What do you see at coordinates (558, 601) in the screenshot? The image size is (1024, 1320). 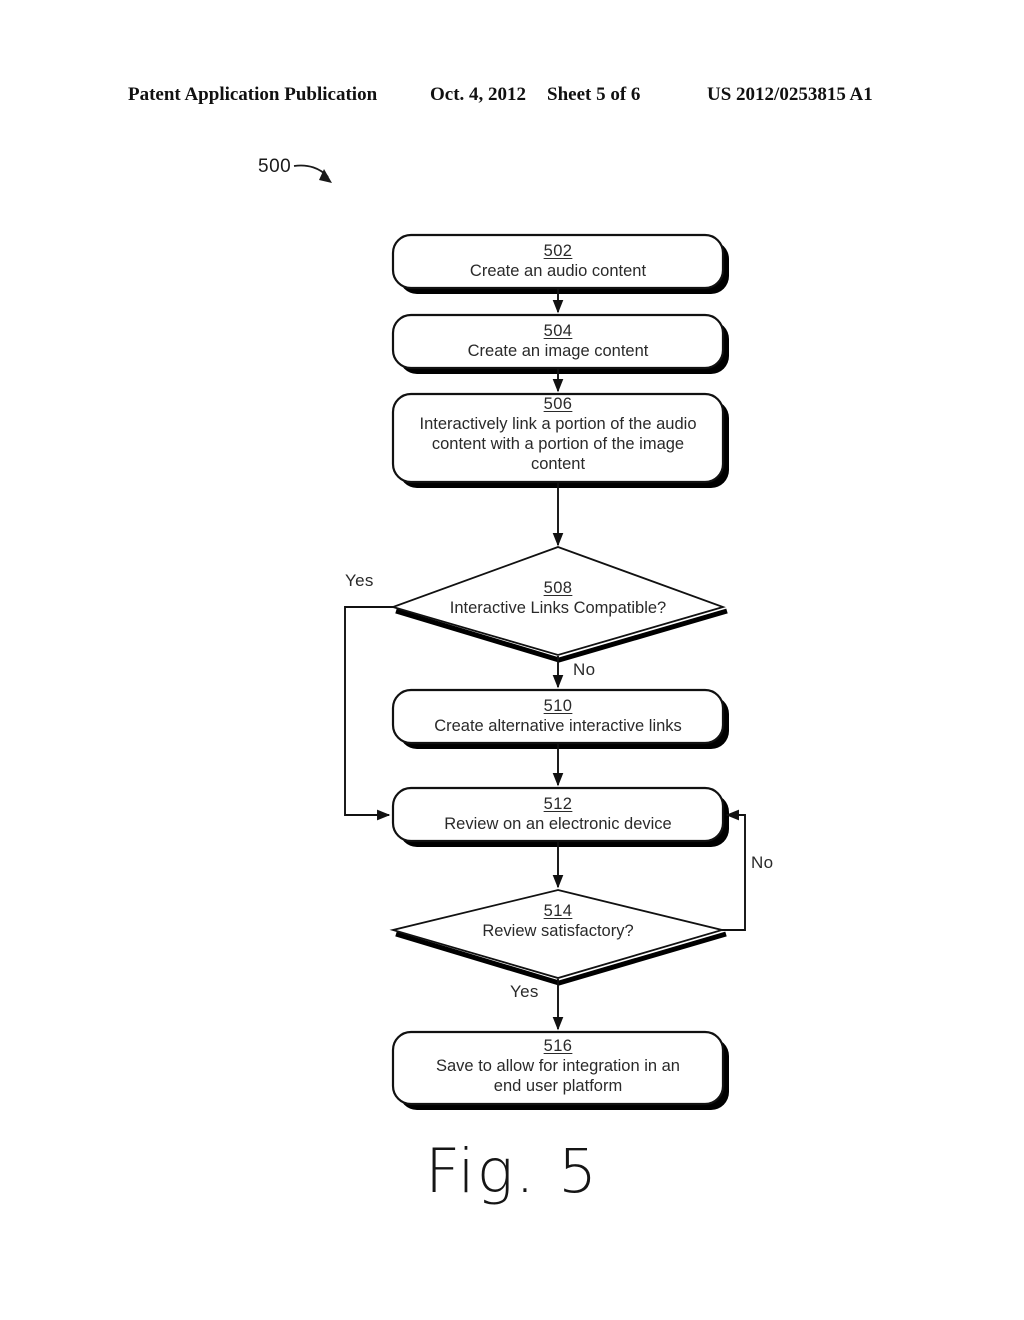 I see `node-508-shape` at bounding box center [558, 601].